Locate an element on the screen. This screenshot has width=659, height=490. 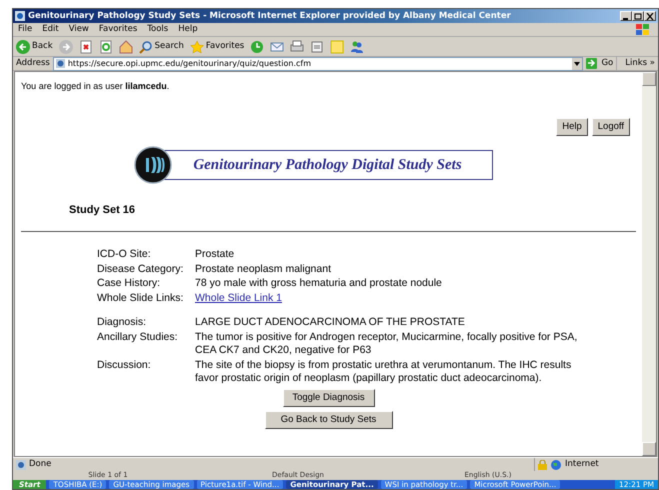
page-button: Logoff is located at coordinates (611, 127).